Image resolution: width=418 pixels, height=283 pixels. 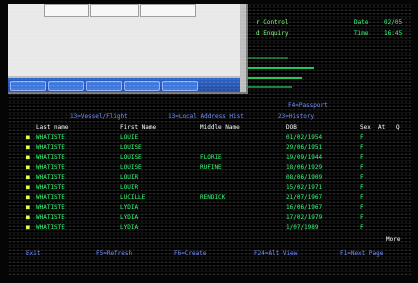 I want to click on table-row-first-name: LUCILLE, so click(x=133, y=197).